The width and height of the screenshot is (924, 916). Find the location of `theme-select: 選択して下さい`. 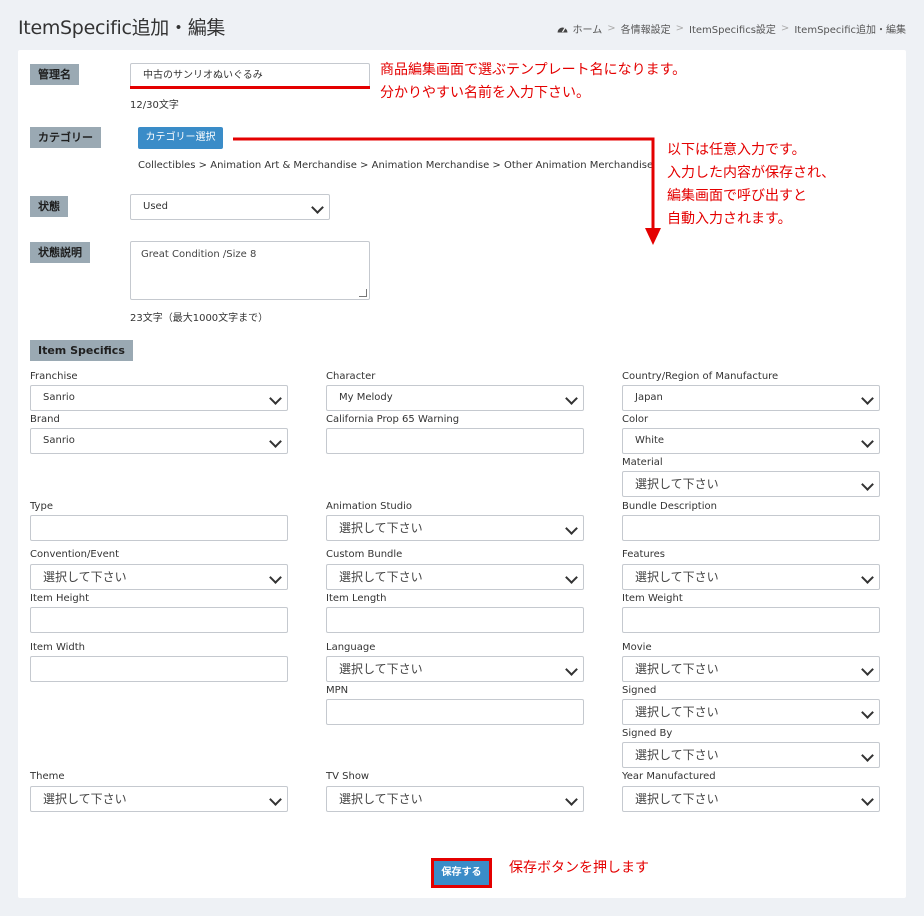

theme-select: 選択して下さい is located at coordinates (159, 799).